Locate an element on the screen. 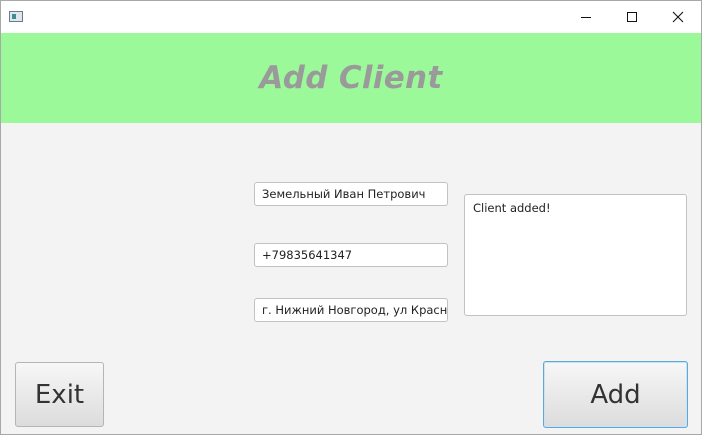 This screenshot has width=702, height=435. name-field: Земельный Иван Петрович is located at coordinates (351, 194).